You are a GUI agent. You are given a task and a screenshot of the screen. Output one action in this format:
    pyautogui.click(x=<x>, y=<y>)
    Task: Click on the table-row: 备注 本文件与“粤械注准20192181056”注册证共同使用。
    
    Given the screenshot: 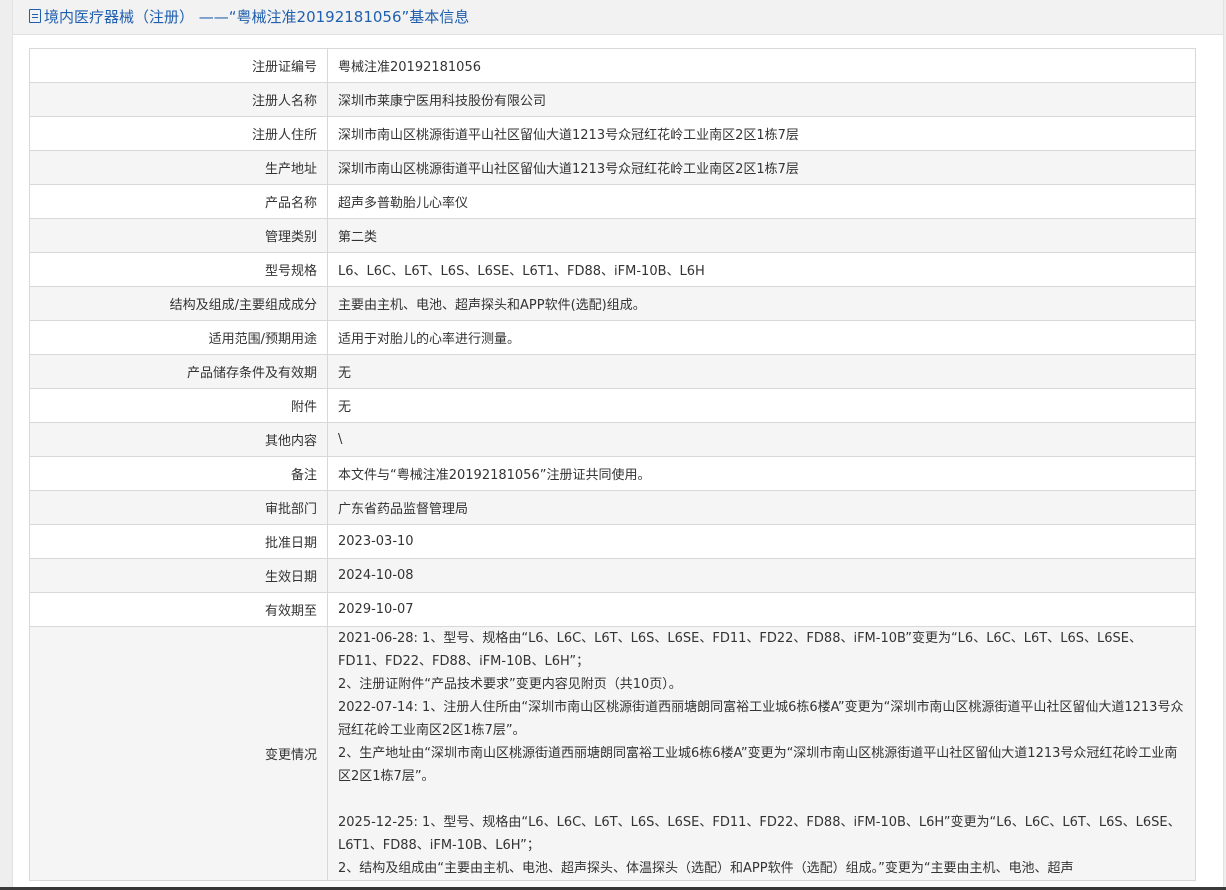 What is the action you would take?
    pyautogui.click(x=612, y=473)
    